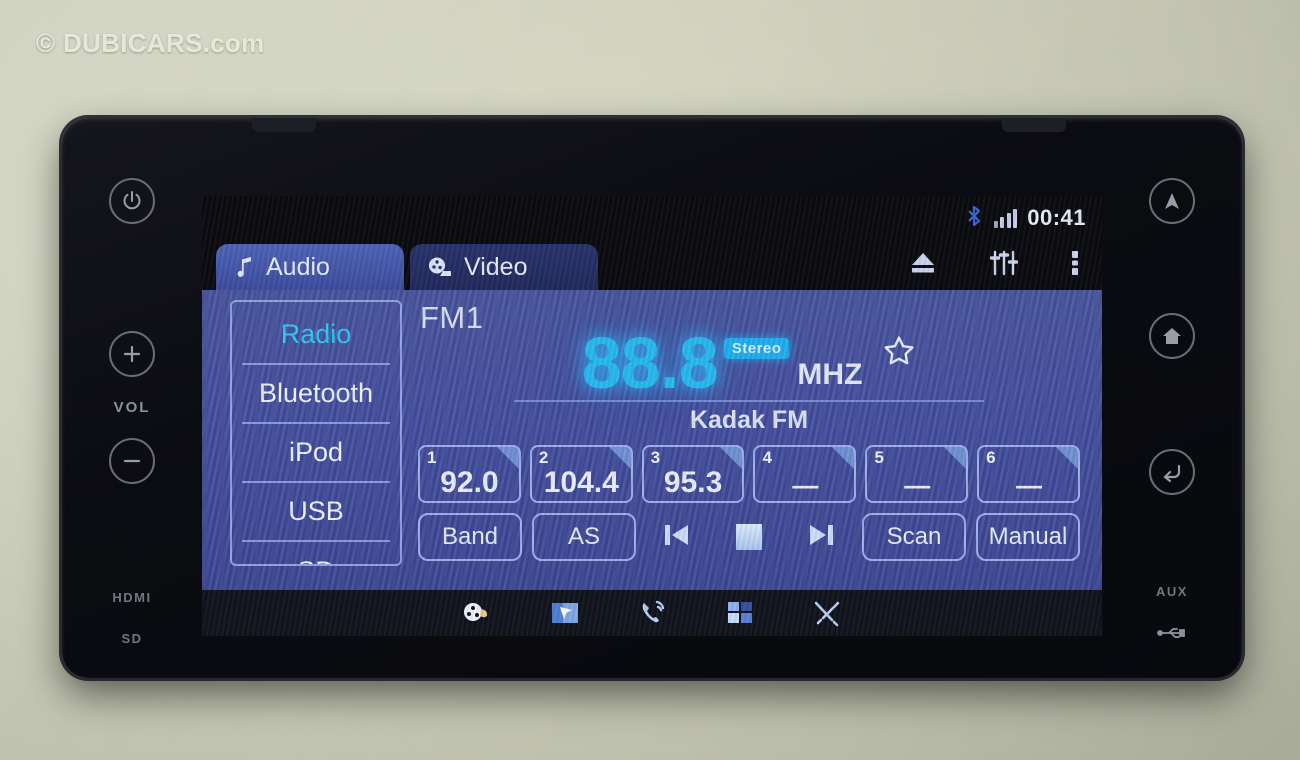 This screenshot has width=1300, height=760. I want to click on clock: 00:41, so click(1056, 217).